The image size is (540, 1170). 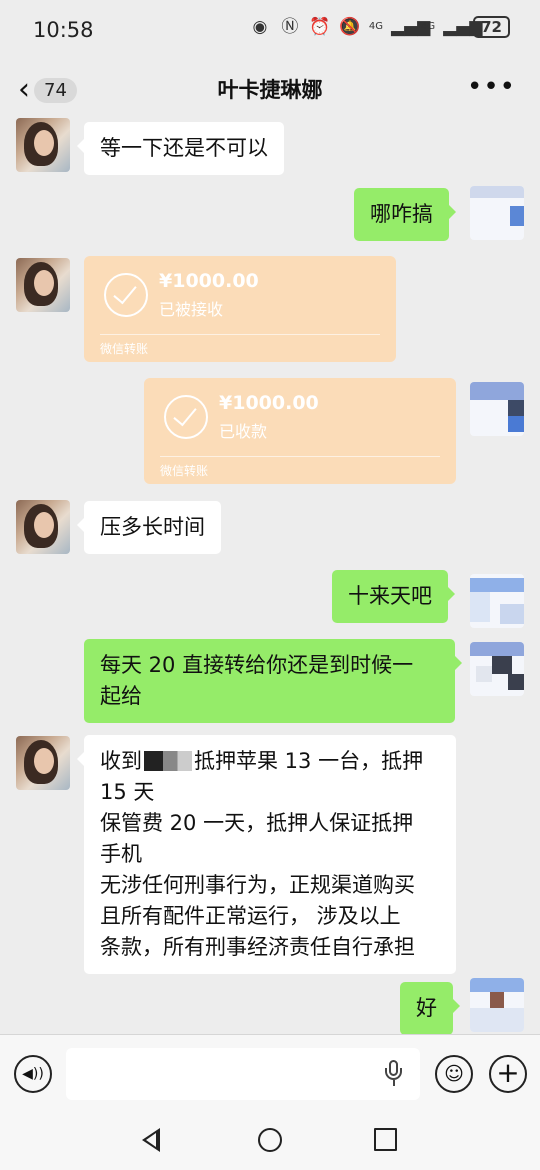 What do you see at coordinates (191, 309) in the screenshot?
I see `transfer-status: 已被接收` at bounding box center [191, 309].